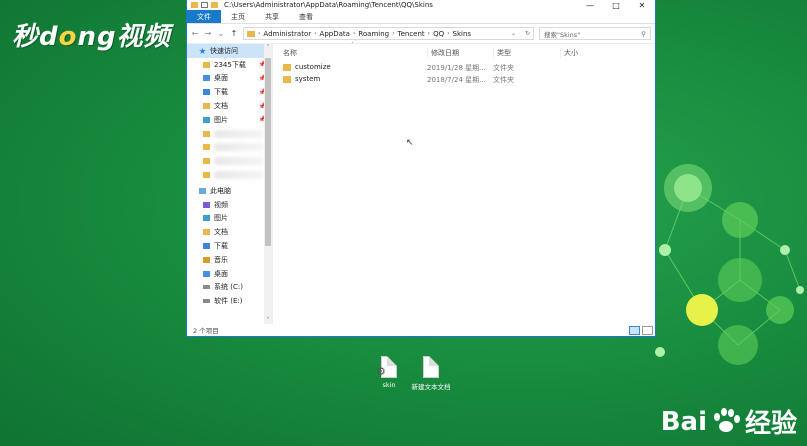  Describe the element at coordinates (431, 373) in the screenshot. I see `desktop-icon-new-text-doc: 新建文本文档` at that location.